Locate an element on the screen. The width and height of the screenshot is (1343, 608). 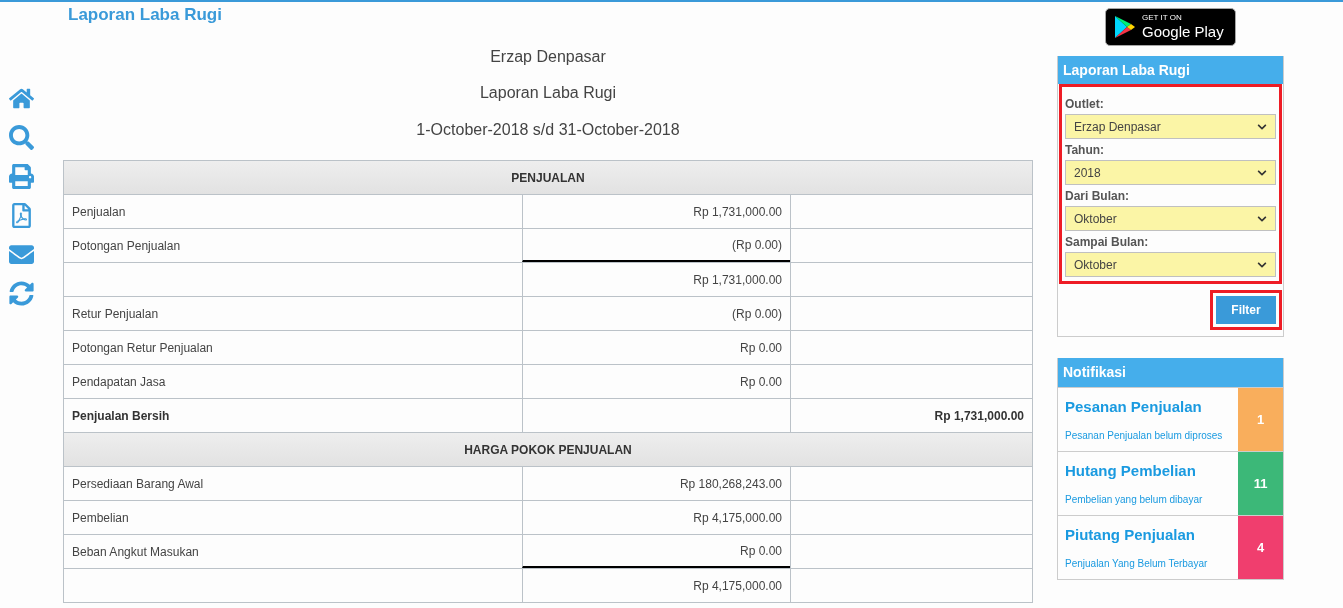
table-cell-text: Penjualan Bersih is located at coordinates (121, 416).